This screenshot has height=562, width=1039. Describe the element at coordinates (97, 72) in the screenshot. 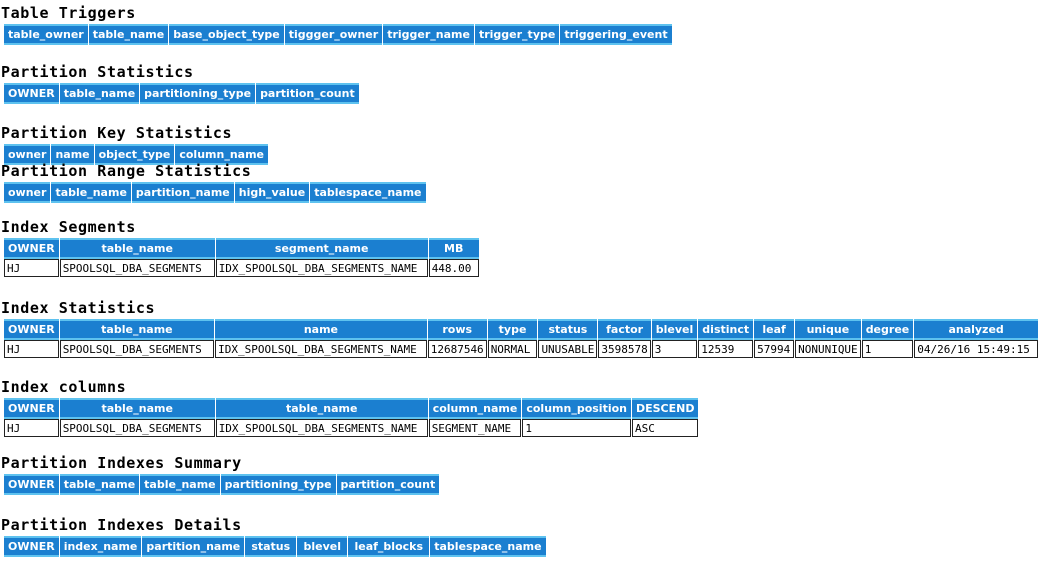

I see `section-title: Partition Statistics` at that location.